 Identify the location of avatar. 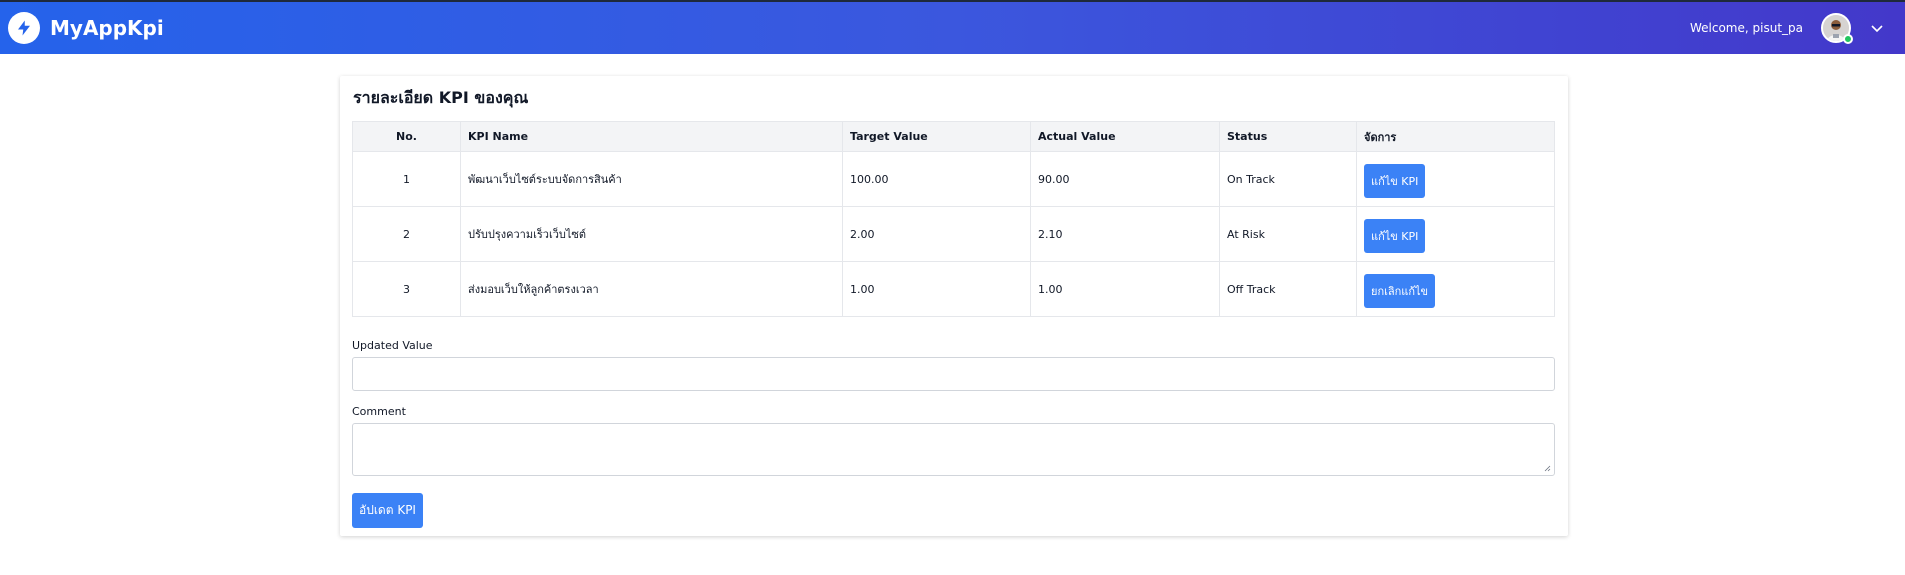
(1837, 28).